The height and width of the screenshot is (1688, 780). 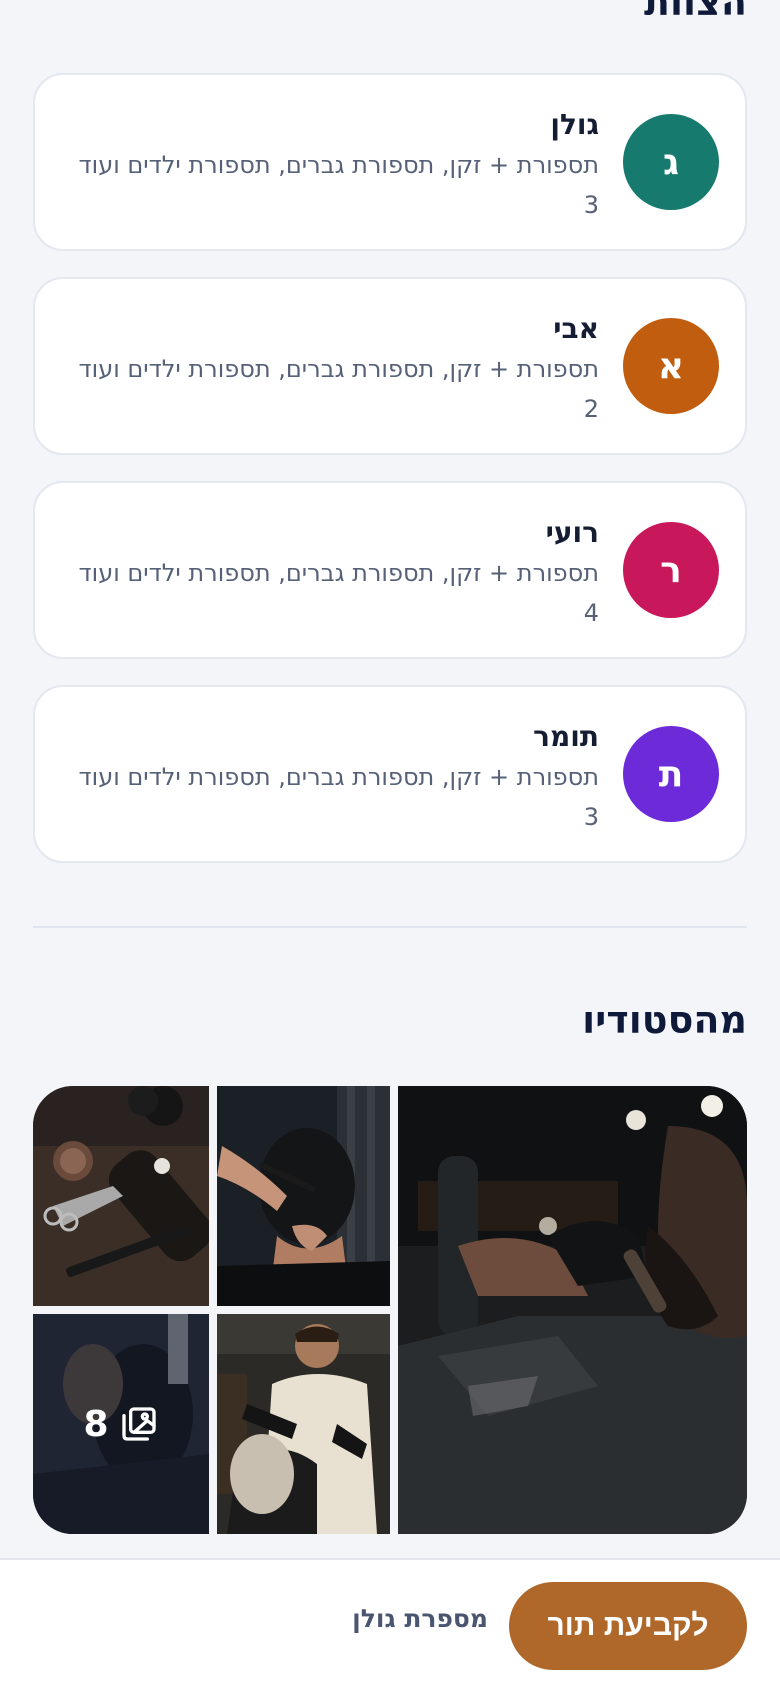 What do you see at coordinates (671, 774) in the screenshot?
I see `avatar: ת` at bounding box center [671, 774].